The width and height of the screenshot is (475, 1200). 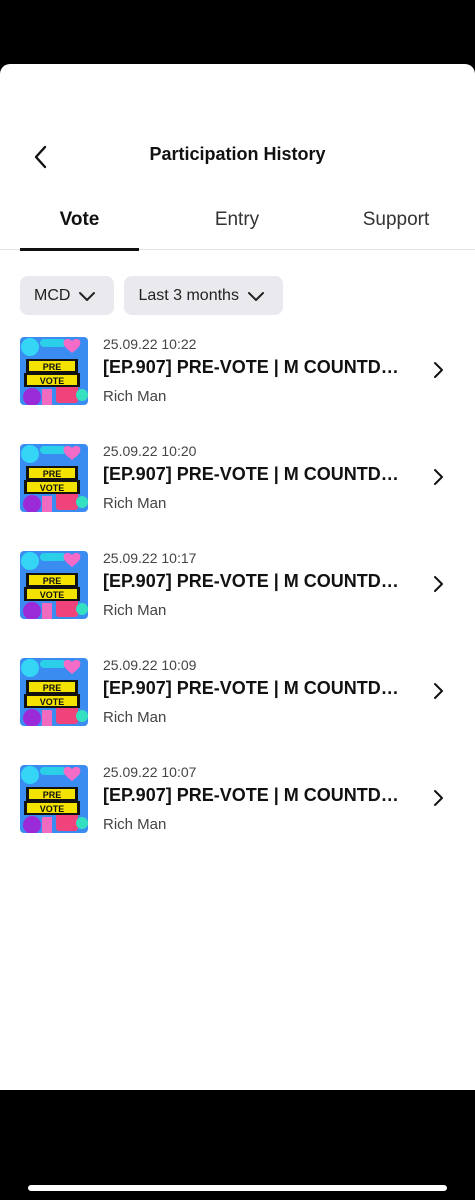 I want to click on tab-vote: Vote, so click(x=79, y=225).